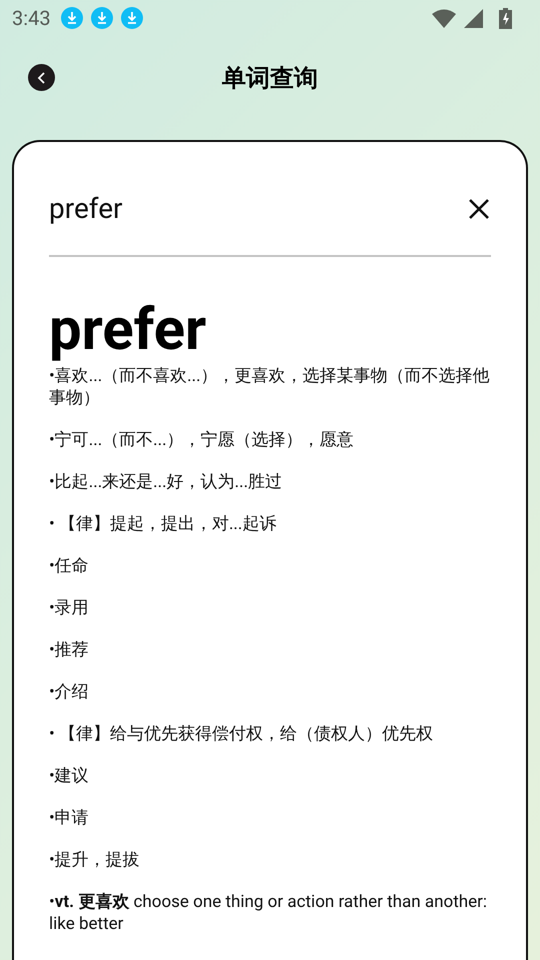 Image resolution: width=540 pixels, height=960 pixels. Describe the element at coordinates (202, 440) in the screenshot. I see `definition-text: •宁可...（而不...），宁愿（选择），愿意` at that location.